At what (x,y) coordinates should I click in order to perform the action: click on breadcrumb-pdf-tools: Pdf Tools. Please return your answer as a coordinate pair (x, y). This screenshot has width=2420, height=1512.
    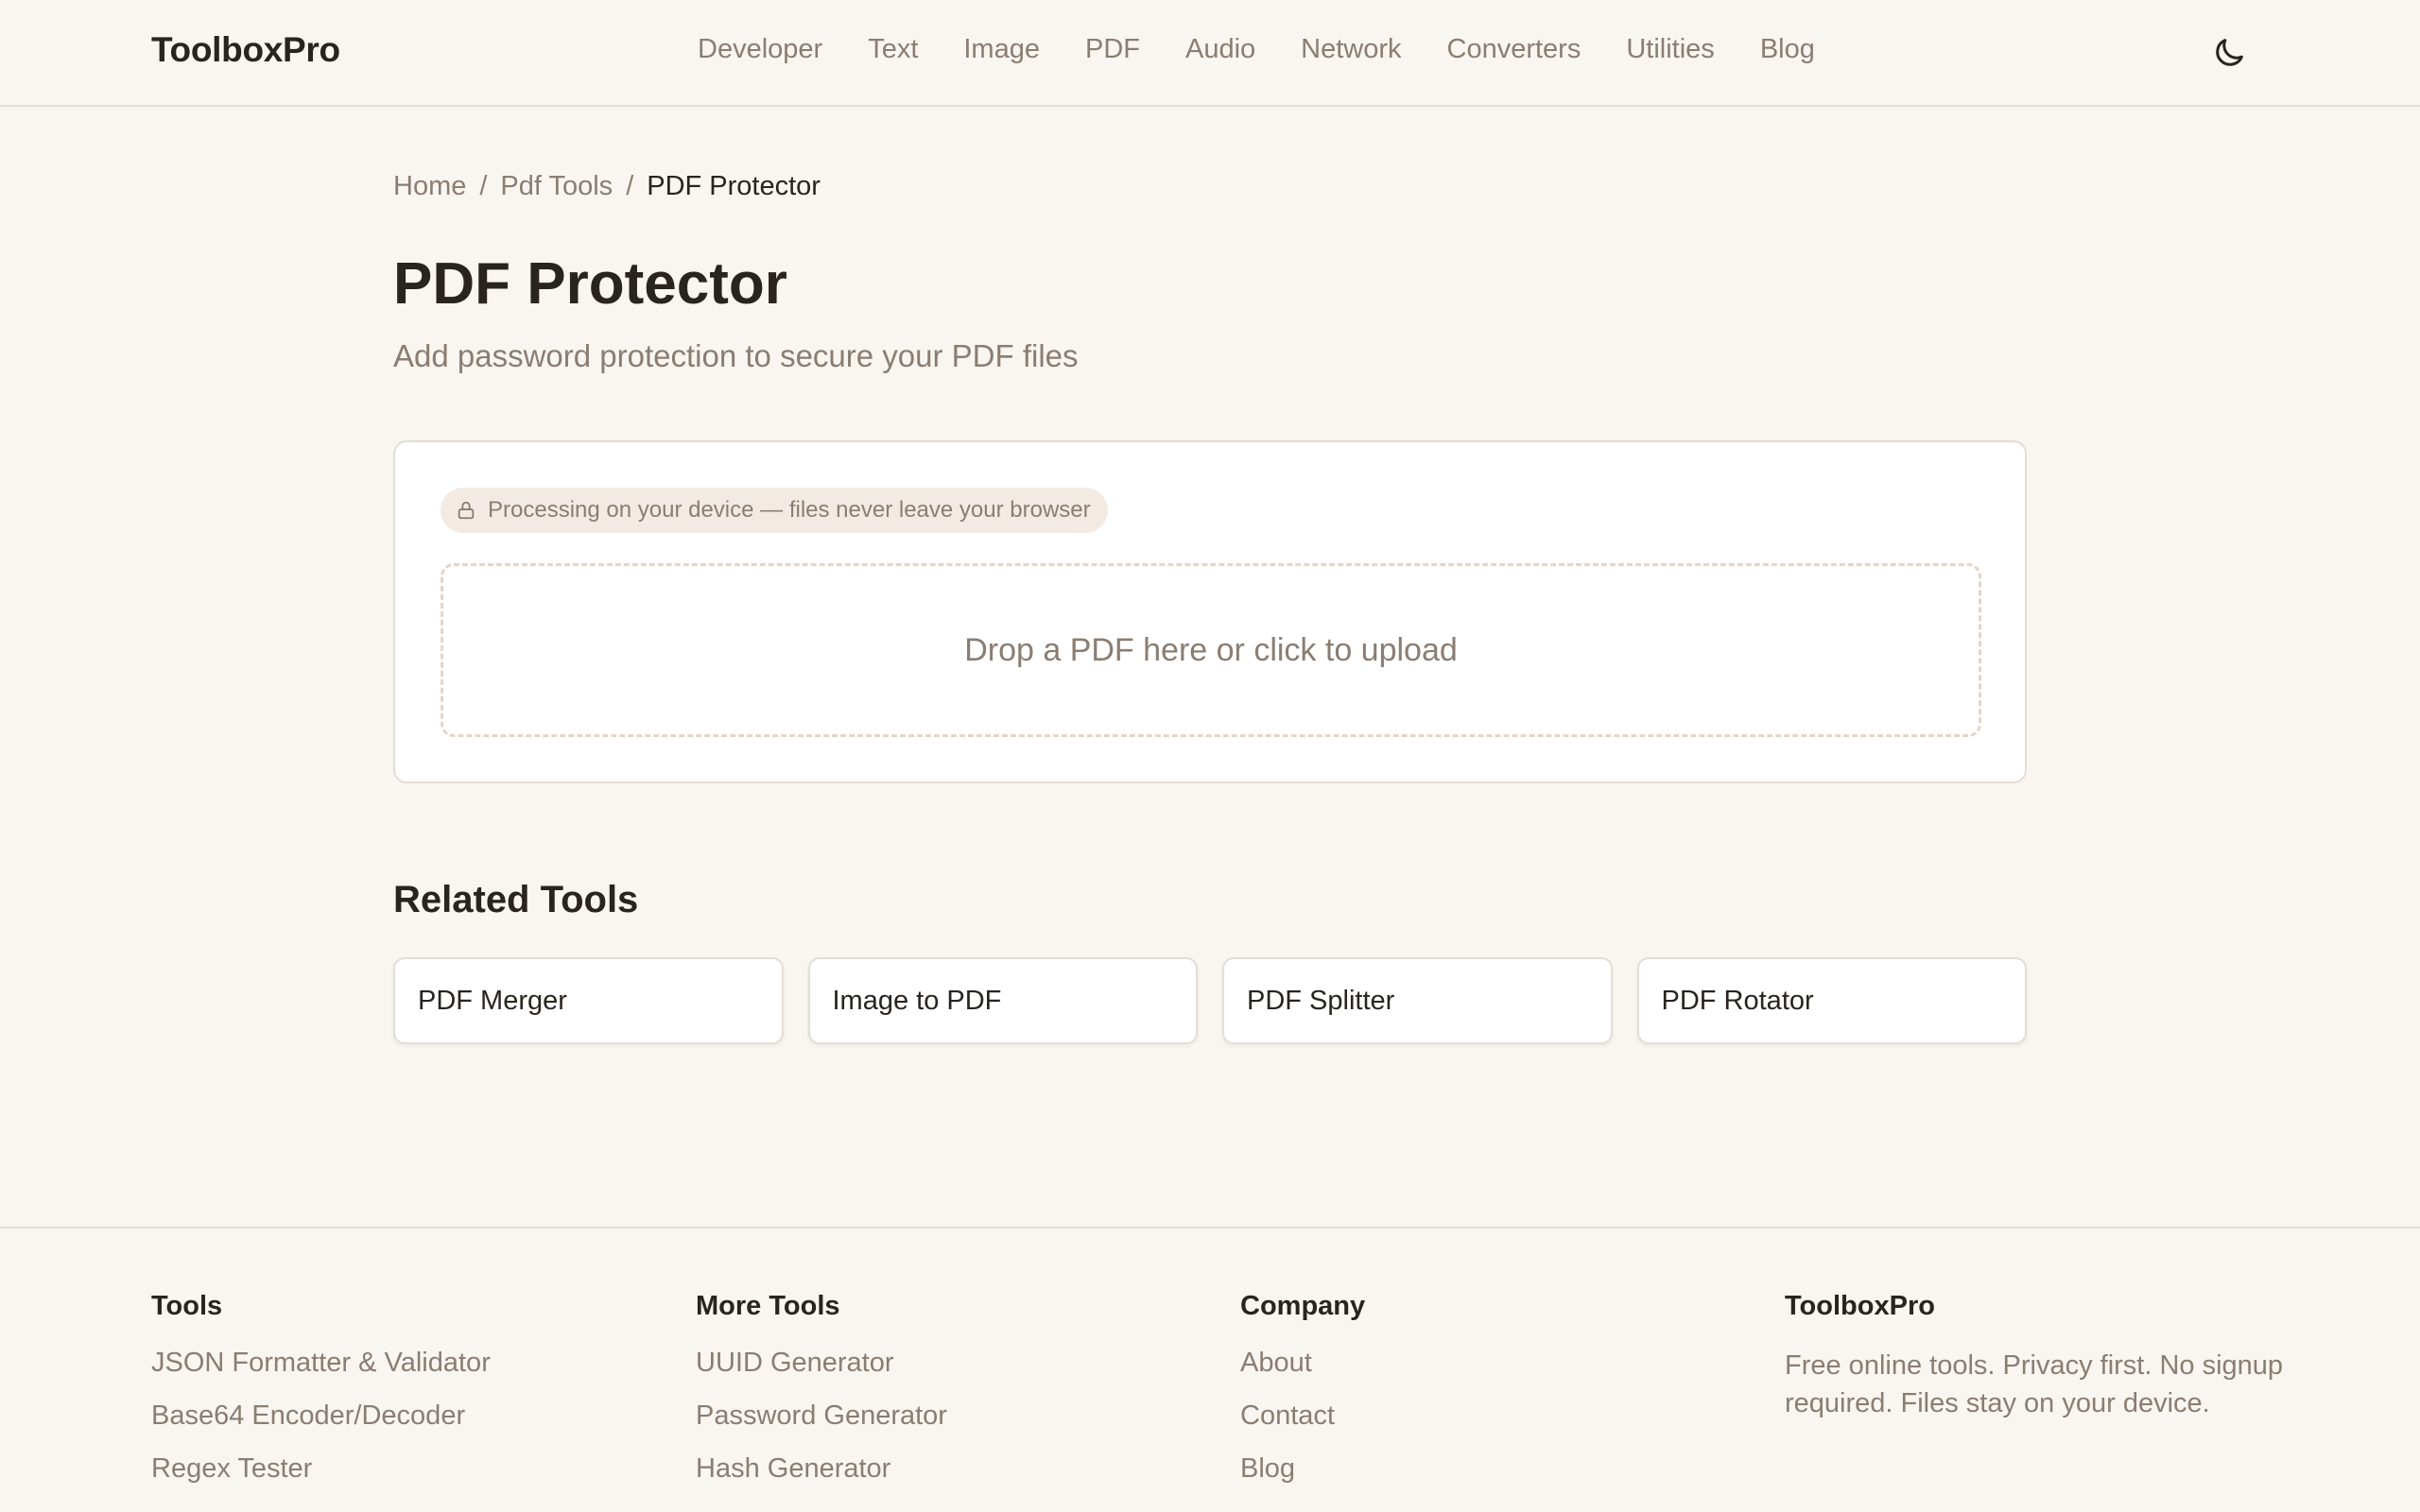
    Looking at the image, I should click on (557, 186).